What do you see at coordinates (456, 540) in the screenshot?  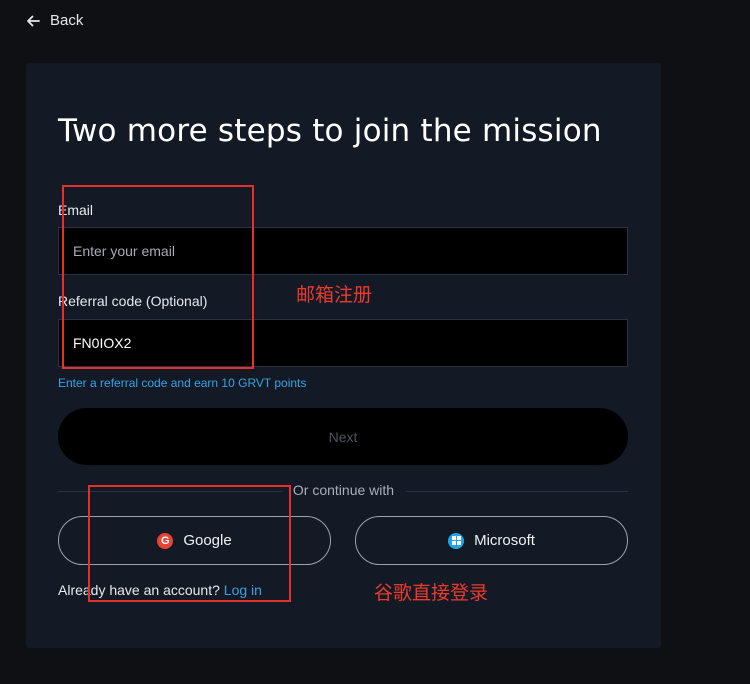 I see `microsoft-icon` at bounding box center [456, 540].